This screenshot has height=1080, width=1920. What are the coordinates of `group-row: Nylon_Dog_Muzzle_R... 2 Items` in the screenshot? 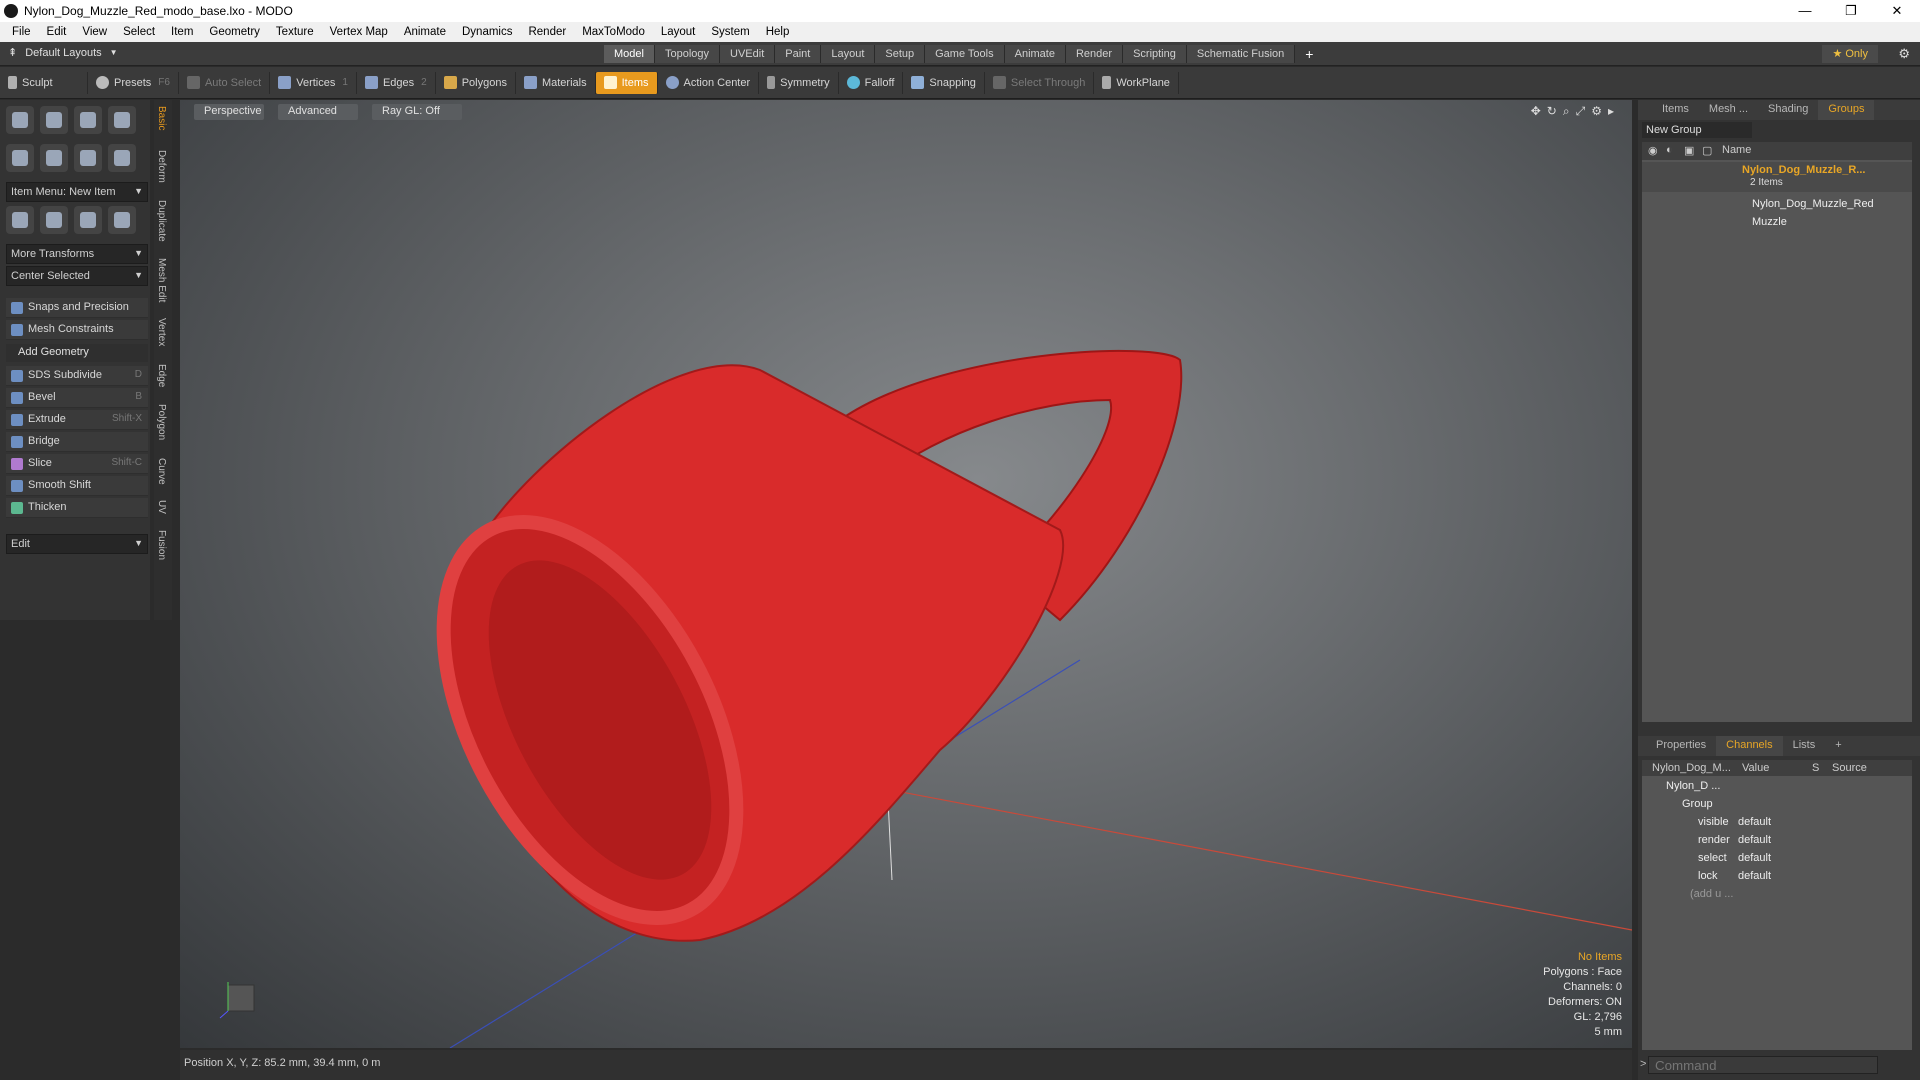 It's located at (1777, 177).